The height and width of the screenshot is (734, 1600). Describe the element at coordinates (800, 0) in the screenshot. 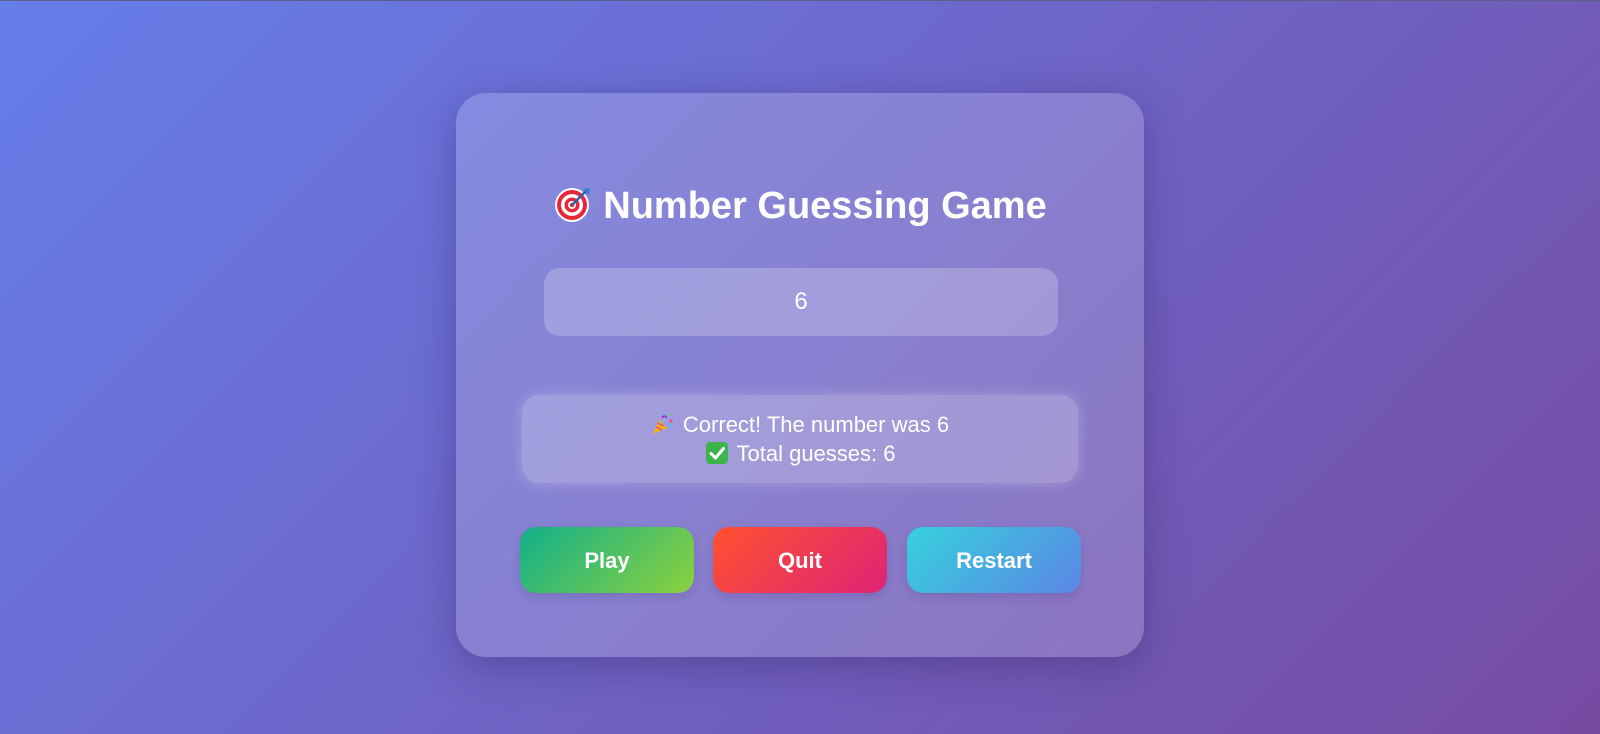

I see `window-top-border` at that location.